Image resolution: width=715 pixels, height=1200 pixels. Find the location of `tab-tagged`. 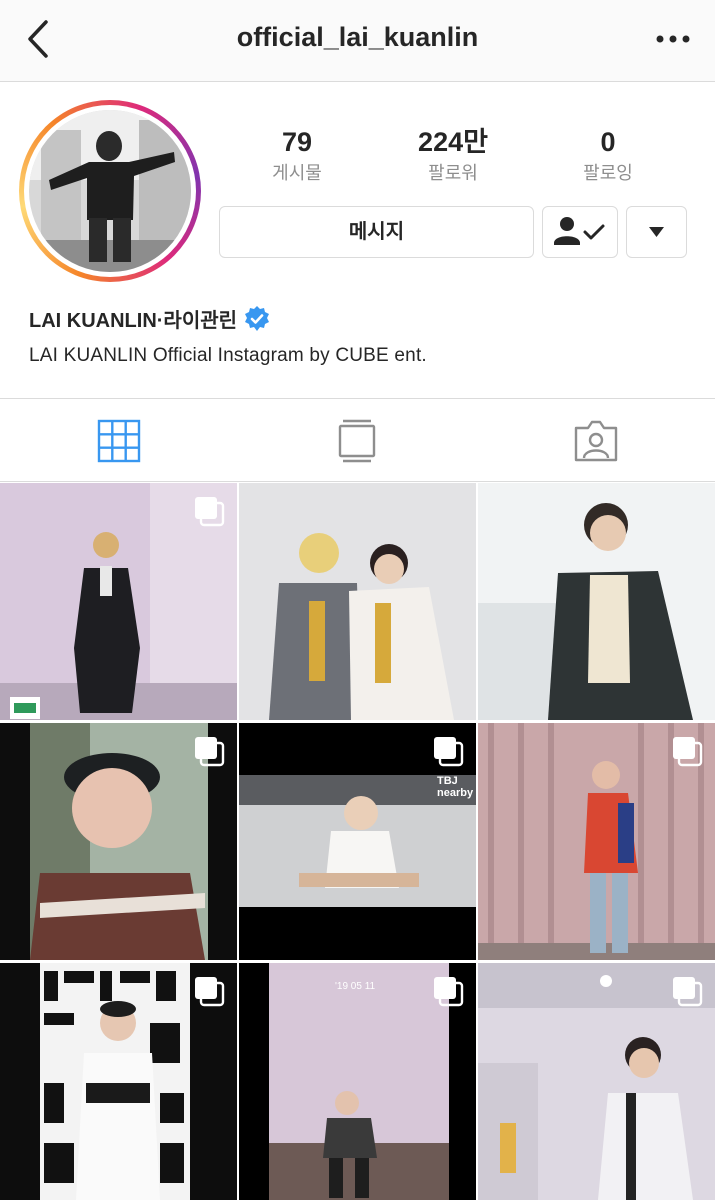

tab-tagged is located at coordinates (596, 441).